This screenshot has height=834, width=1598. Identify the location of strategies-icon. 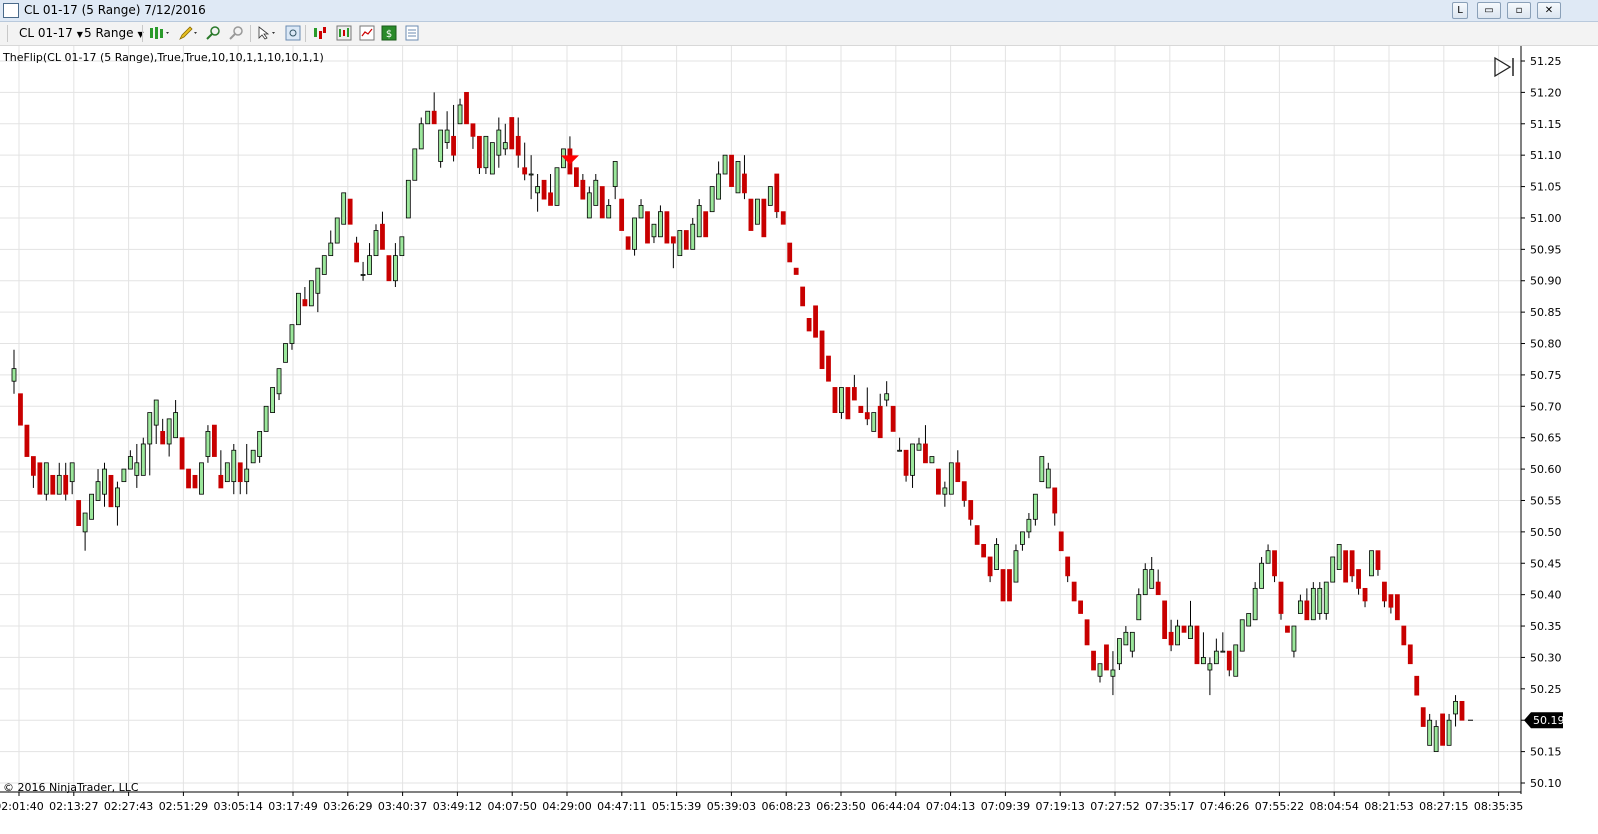
(320, 33).